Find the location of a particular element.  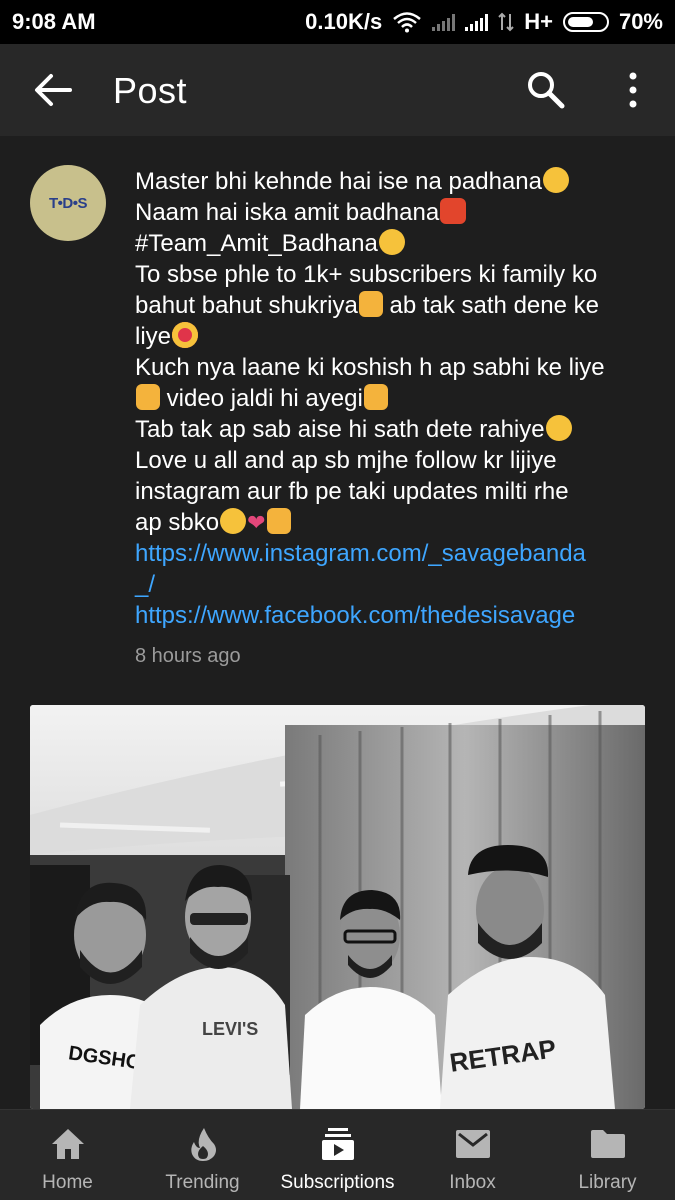

post-line: Tab tak ap sab aise hi sath dete rahiye is located at coordinates (395, 429).